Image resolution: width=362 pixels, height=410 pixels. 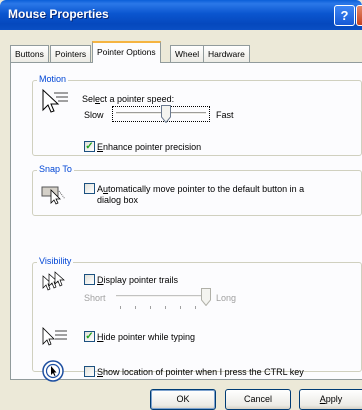 I want to click on motion-group-title: Motion, so click(x=53, y=79).